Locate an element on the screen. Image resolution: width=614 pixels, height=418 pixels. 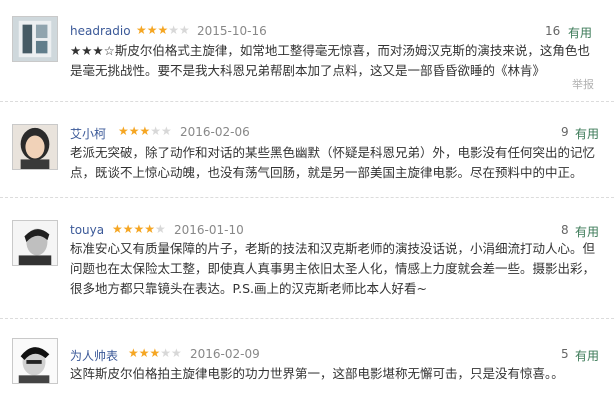
review-date: 2016-02-09 is located at coordinates (225, 354).